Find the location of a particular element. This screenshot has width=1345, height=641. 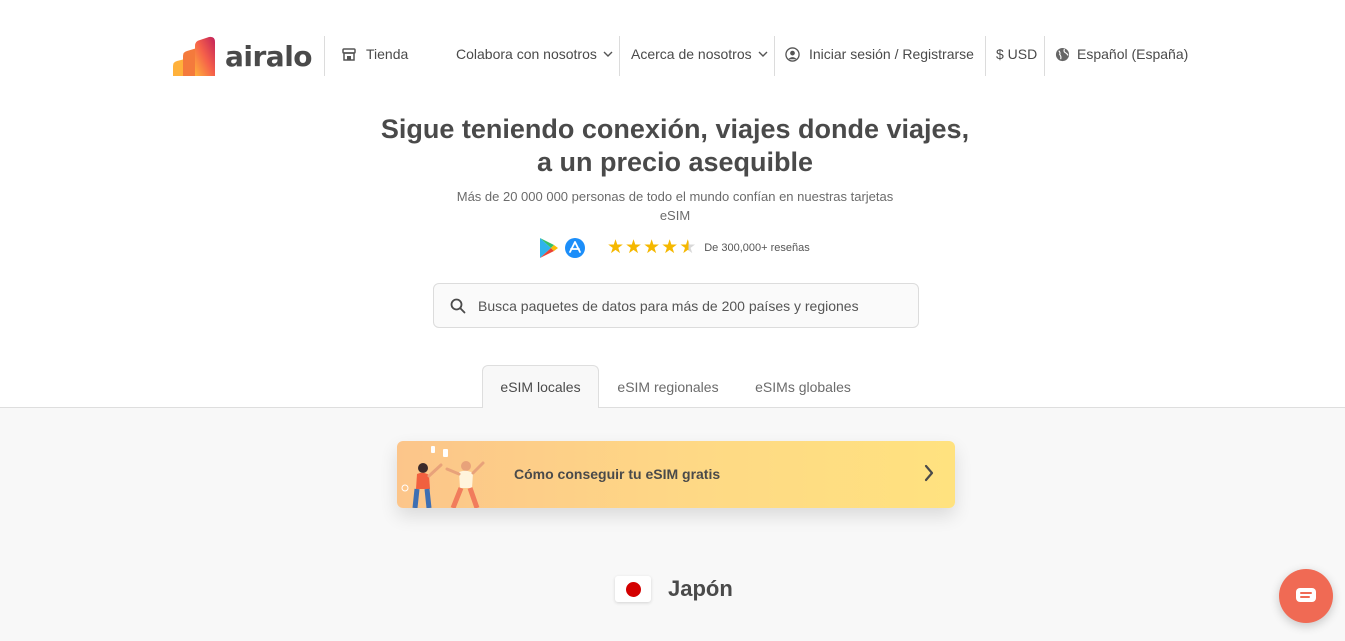

country-item-japan: Japón is located at coordinates (674, 589).